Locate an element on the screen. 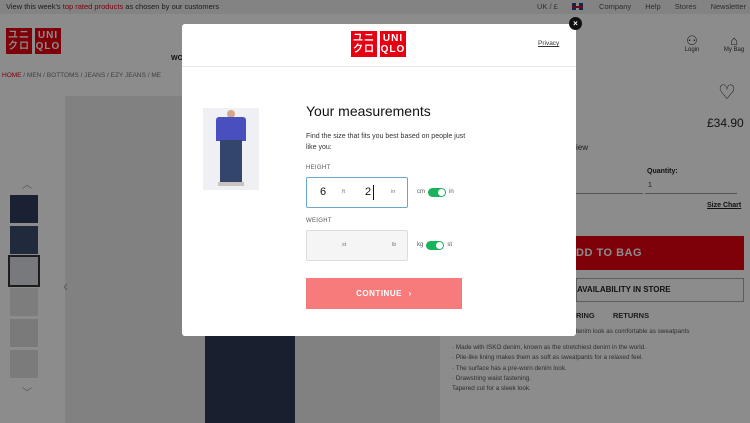  close-icon: × is located at coordinates (575, 23).